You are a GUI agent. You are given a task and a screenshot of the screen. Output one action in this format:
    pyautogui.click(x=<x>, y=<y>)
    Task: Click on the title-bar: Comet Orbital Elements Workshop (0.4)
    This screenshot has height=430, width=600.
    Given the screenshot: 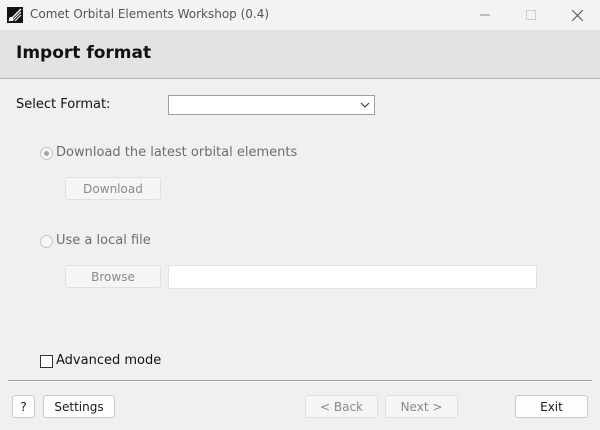 What is the action you would take?
    pyautogui.click(x=300, y=15)
    